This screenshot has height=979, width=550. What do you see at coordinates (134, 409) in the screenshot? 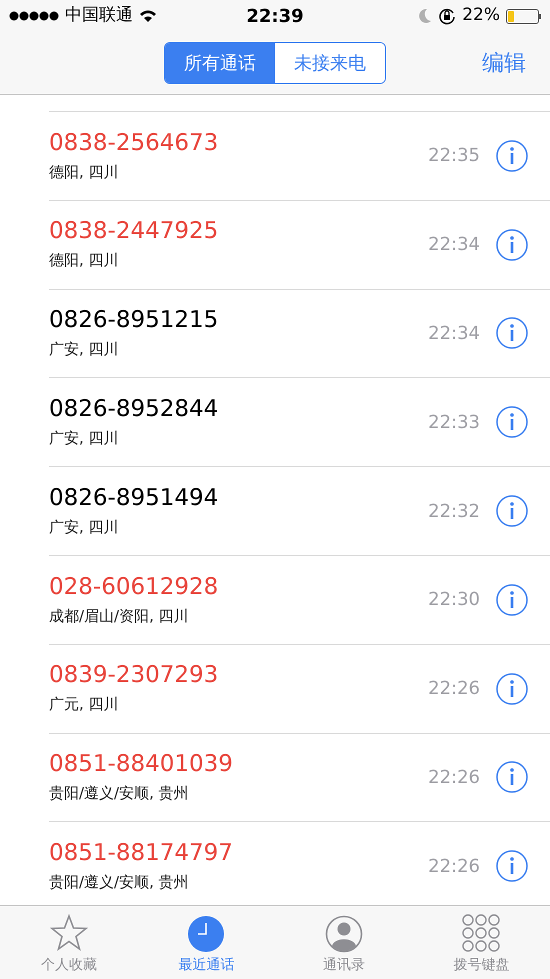
I see `phone-number: 0826-8952844` at bounding box center [134, 409].